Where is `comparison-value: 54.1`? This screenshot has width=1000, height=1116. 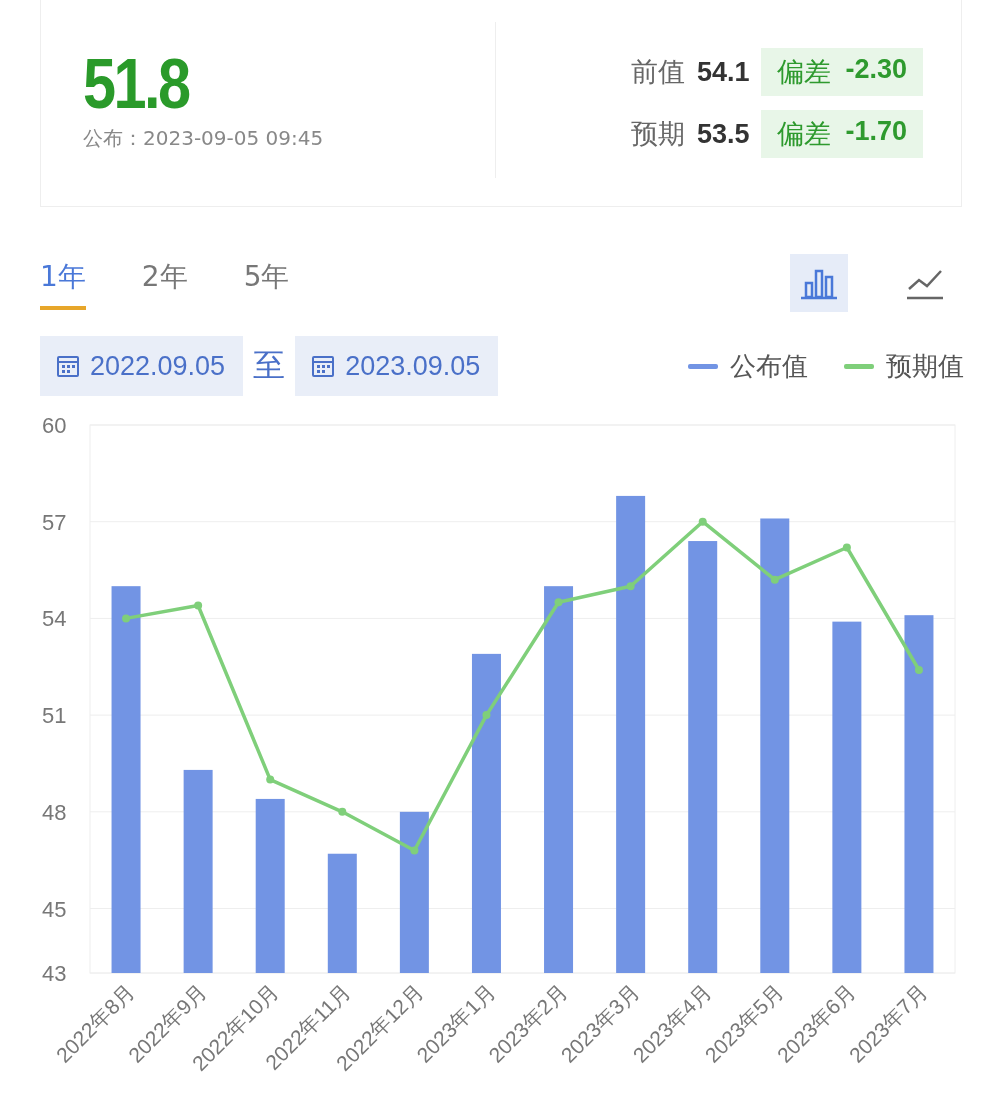 comparison-value: 54.1 is located at coordinates (723, 72).